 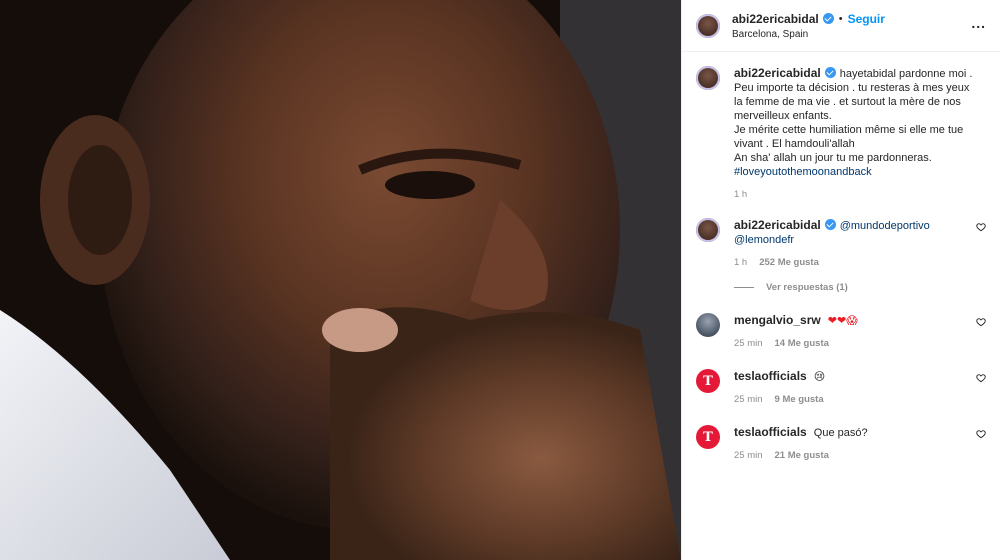 I want to click on replies-line, so click(x=744, y=287).